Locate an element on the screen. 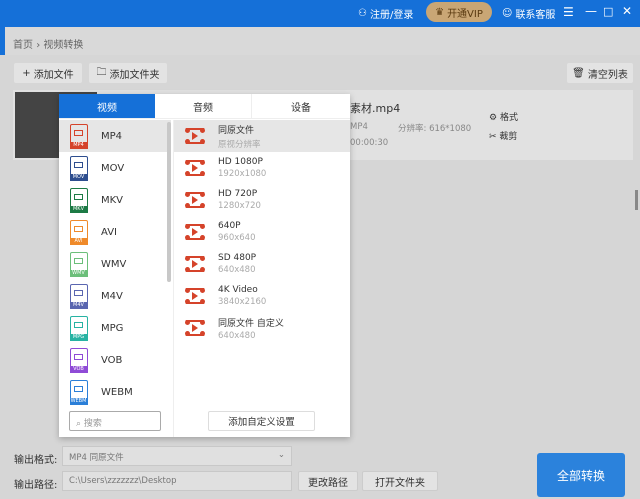  file-video-icon: WMV is located at coordinates (78, 264).